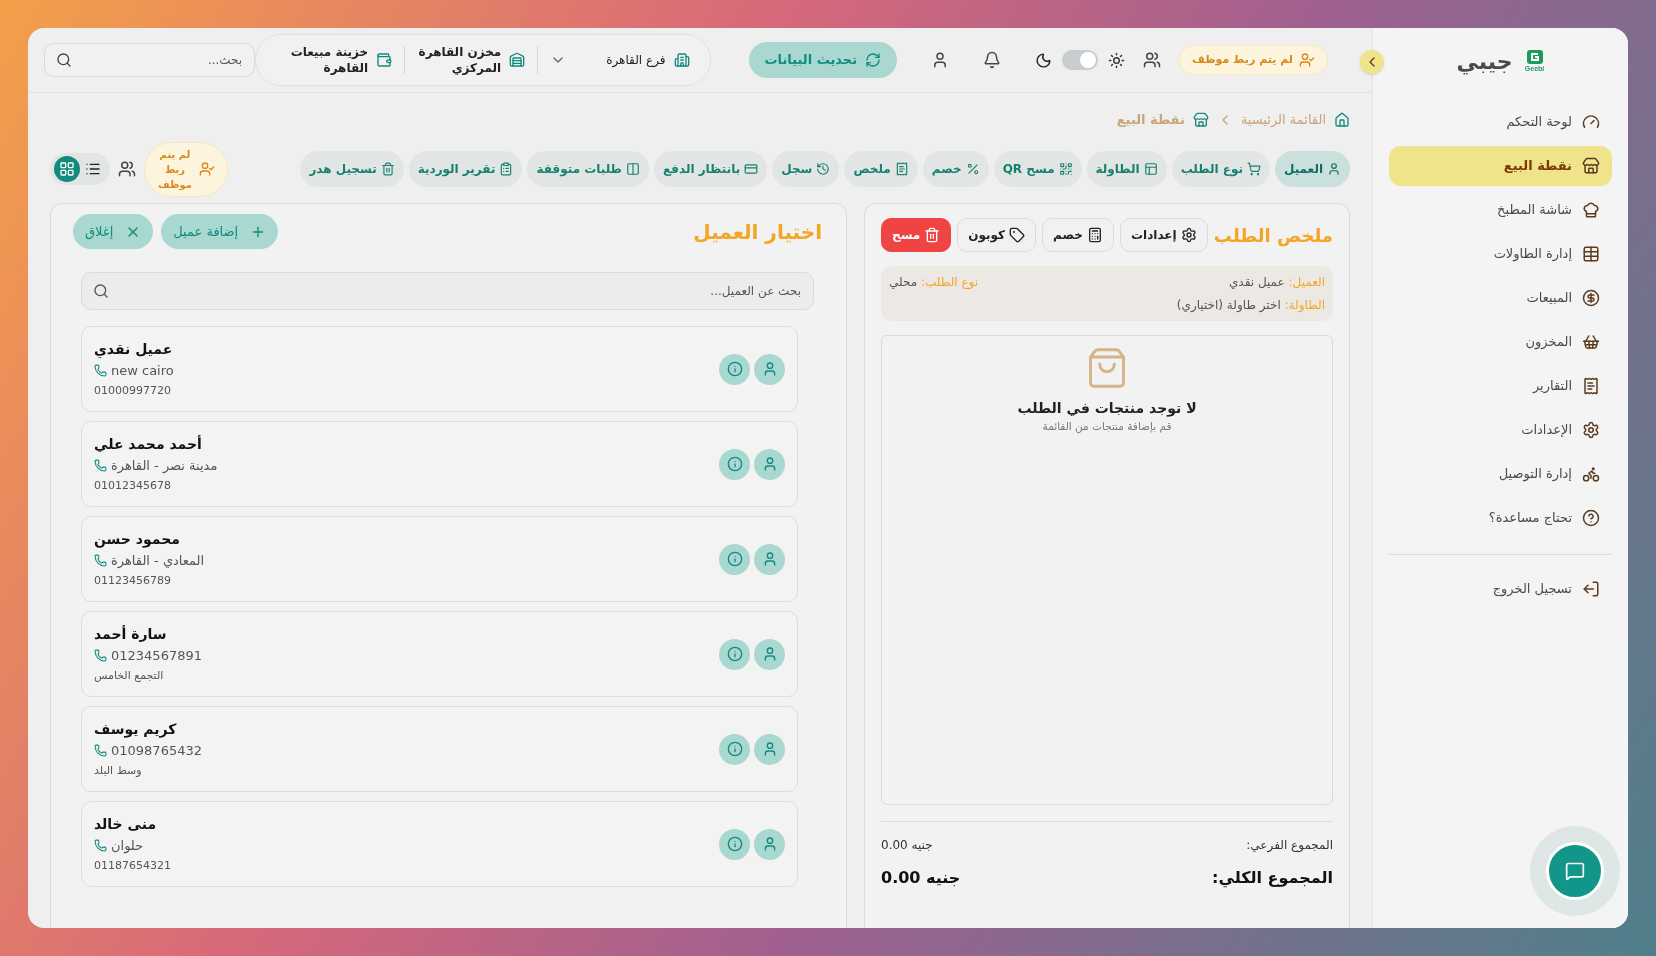 The image size is (1656, 956). I want to click on tag-icon, so click(1017, 235).